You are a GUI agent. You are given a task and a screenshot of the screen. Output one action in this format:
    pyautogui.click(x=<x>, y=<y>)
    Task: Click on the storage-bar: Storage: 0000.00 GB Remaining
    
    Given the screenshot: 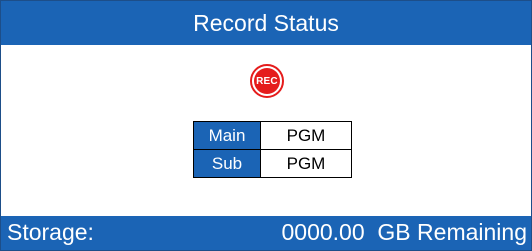 What is the action you would take?
    pyautogui.click(x=266, y=233)
    